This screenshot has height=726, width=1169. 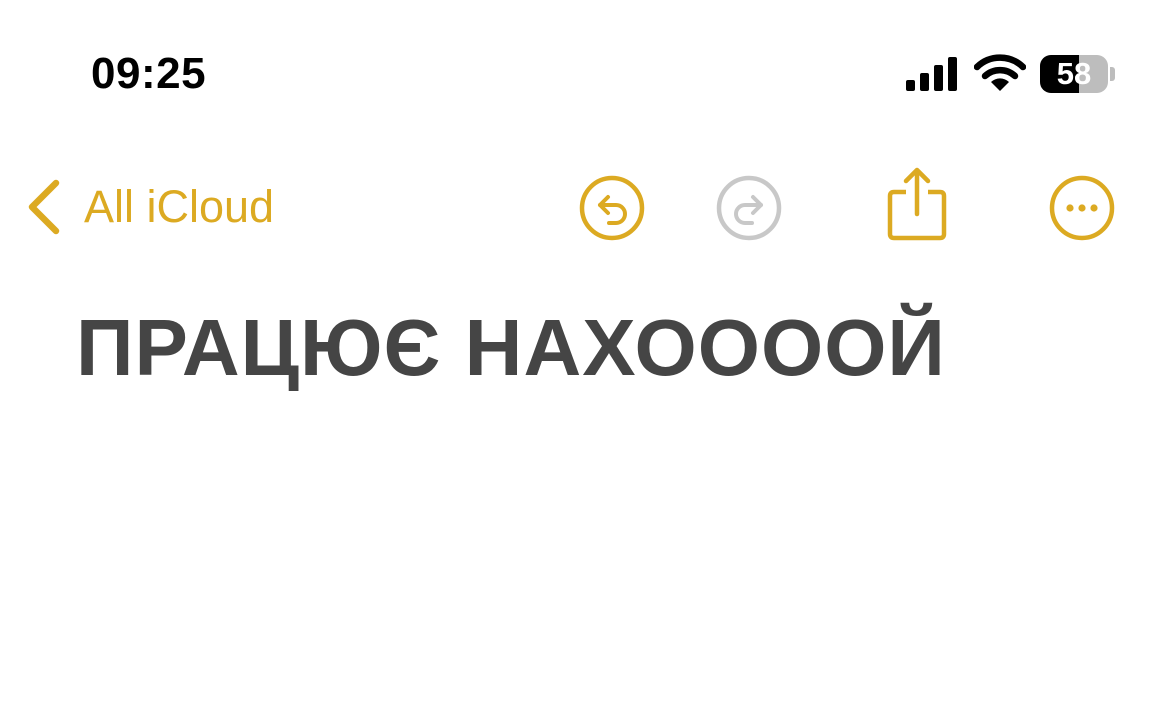 What do you see at coordinates (931, 74) in the screenshot?
I see `cellular-signal-icon` at bounding box center [931, 74].